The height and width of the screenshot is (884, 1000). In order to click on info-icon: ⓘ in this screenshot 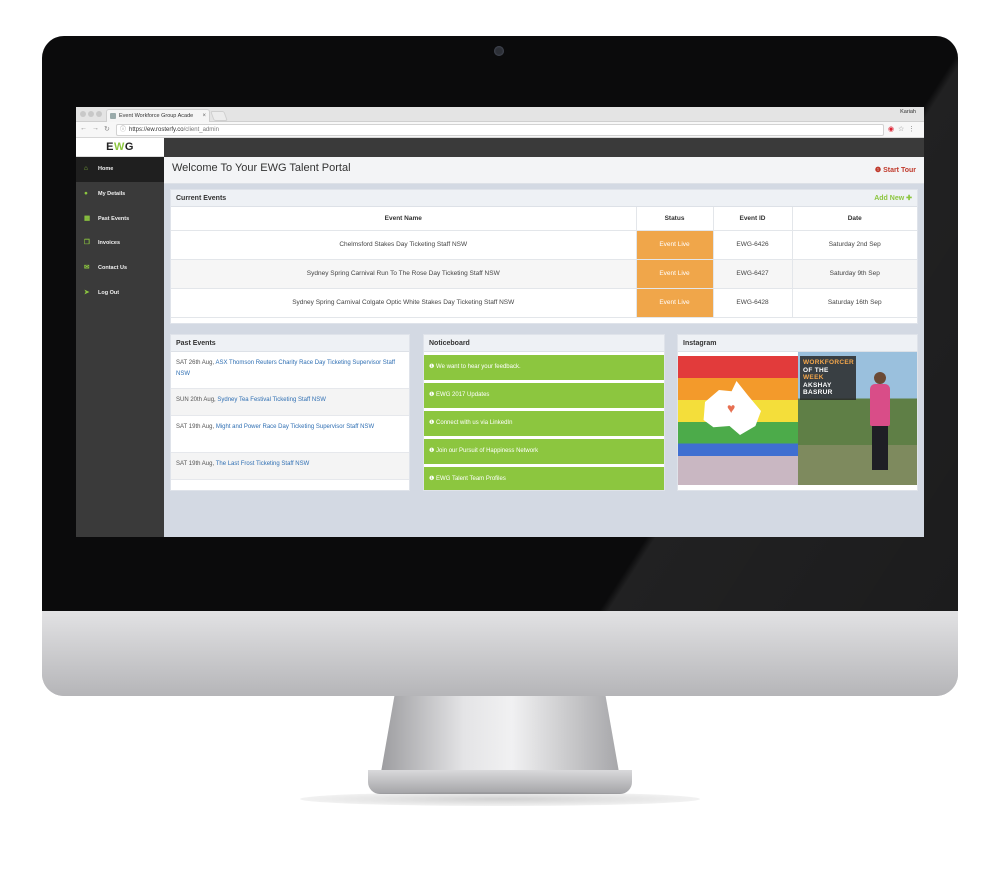, I will do `click(123, 130)`.